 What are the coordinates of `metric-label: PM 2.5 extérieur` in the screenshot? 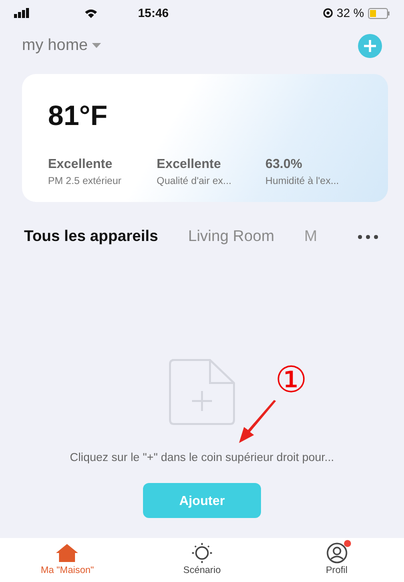 It's located at (85, 181).